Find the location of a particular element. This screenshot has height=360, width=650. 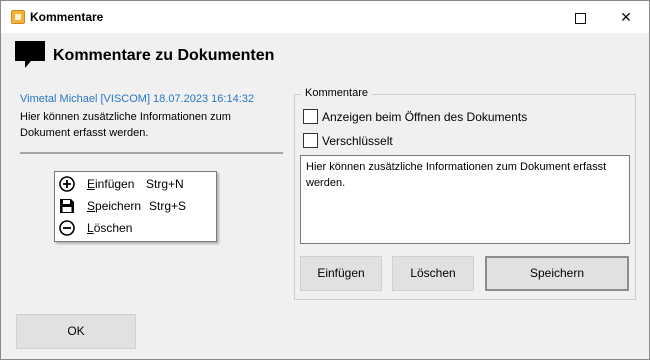

menu-item-shortcut: Strg+N is located at coordinates (165, 184).